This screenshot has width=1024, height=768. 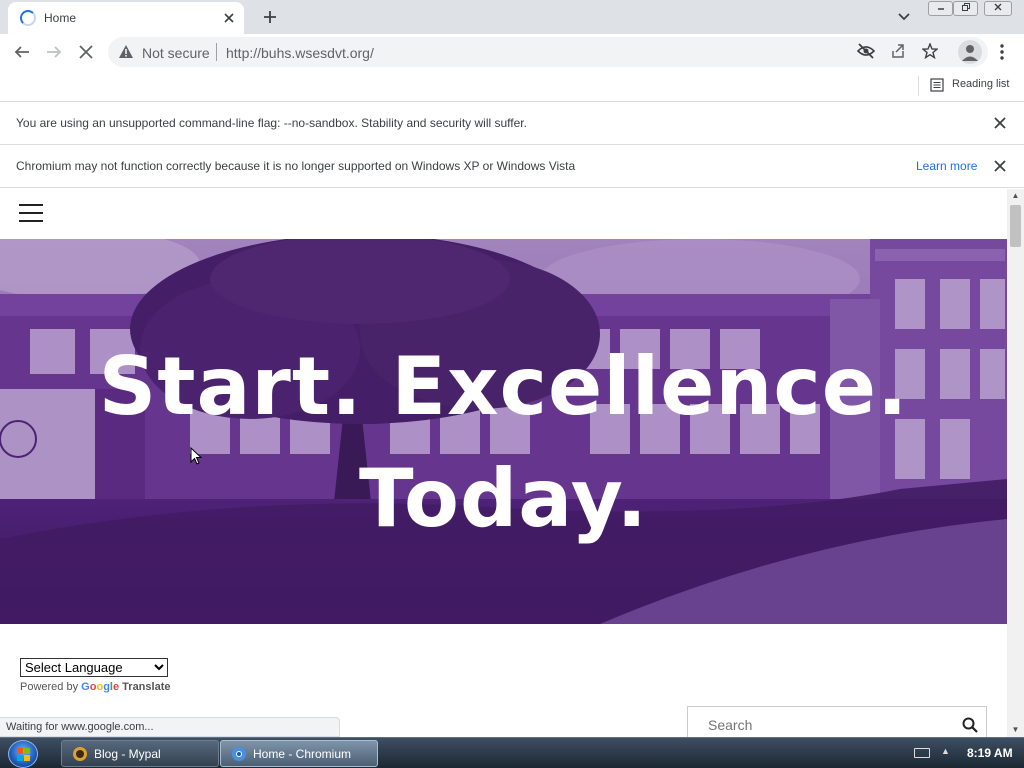 What do you see at coordinates (821, 725) in the screenshot?
I see `site-search-input` at bounding box center [821, 725].